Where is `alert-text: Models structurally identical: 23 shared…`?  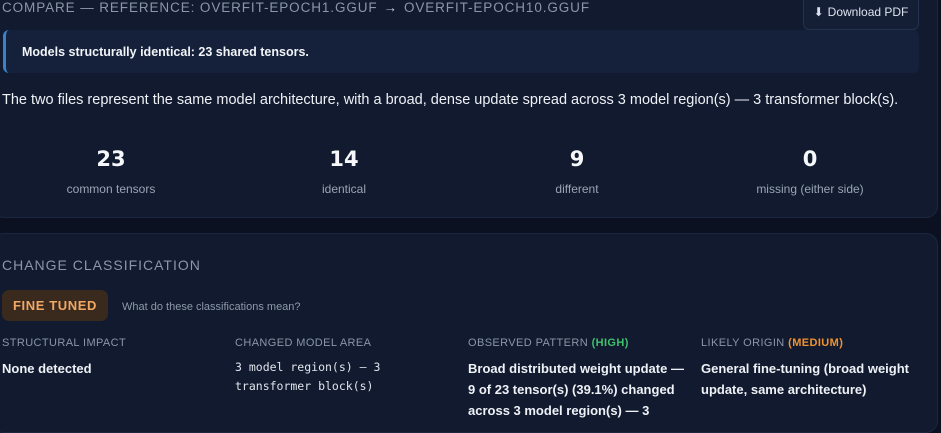
alert-text: Models structurally identical: 23 shared… is located at coordinates (165, 51).